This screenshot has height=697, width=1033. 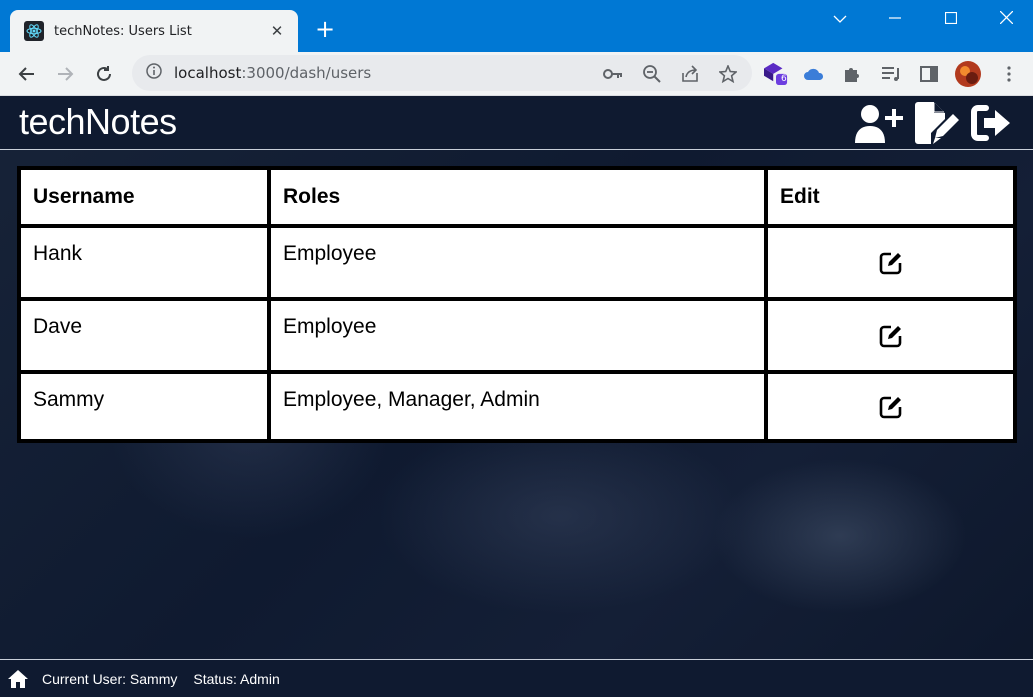 I want to click on share-icon, so click(x=690, y=74).